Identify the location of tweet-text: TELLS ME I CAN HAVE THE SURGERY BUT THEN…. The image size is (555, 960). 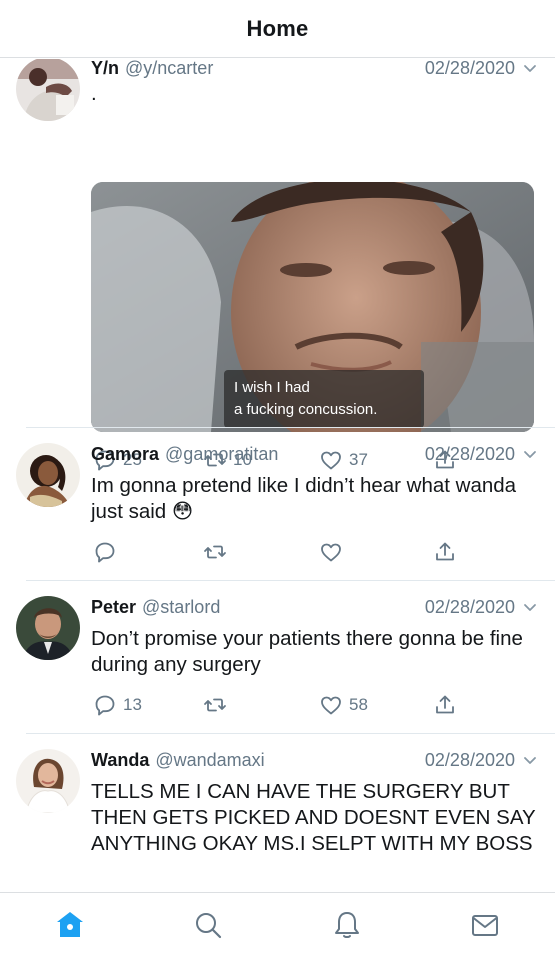
(313, 817).